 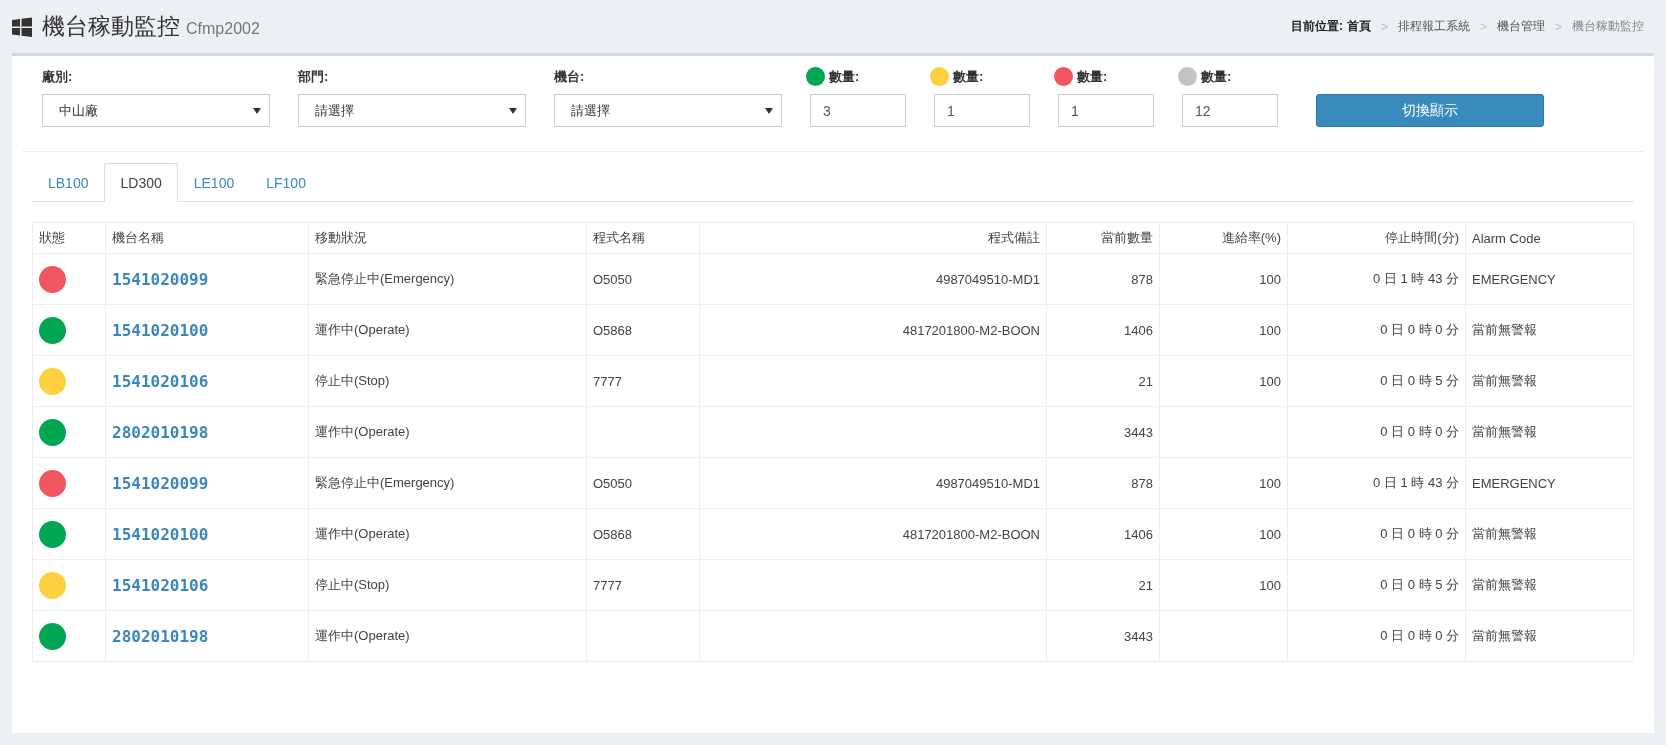 What do you see at coordinates (858, 110) in the screenshot?
I see `count-field: 3` at bounding box center [858, 110].